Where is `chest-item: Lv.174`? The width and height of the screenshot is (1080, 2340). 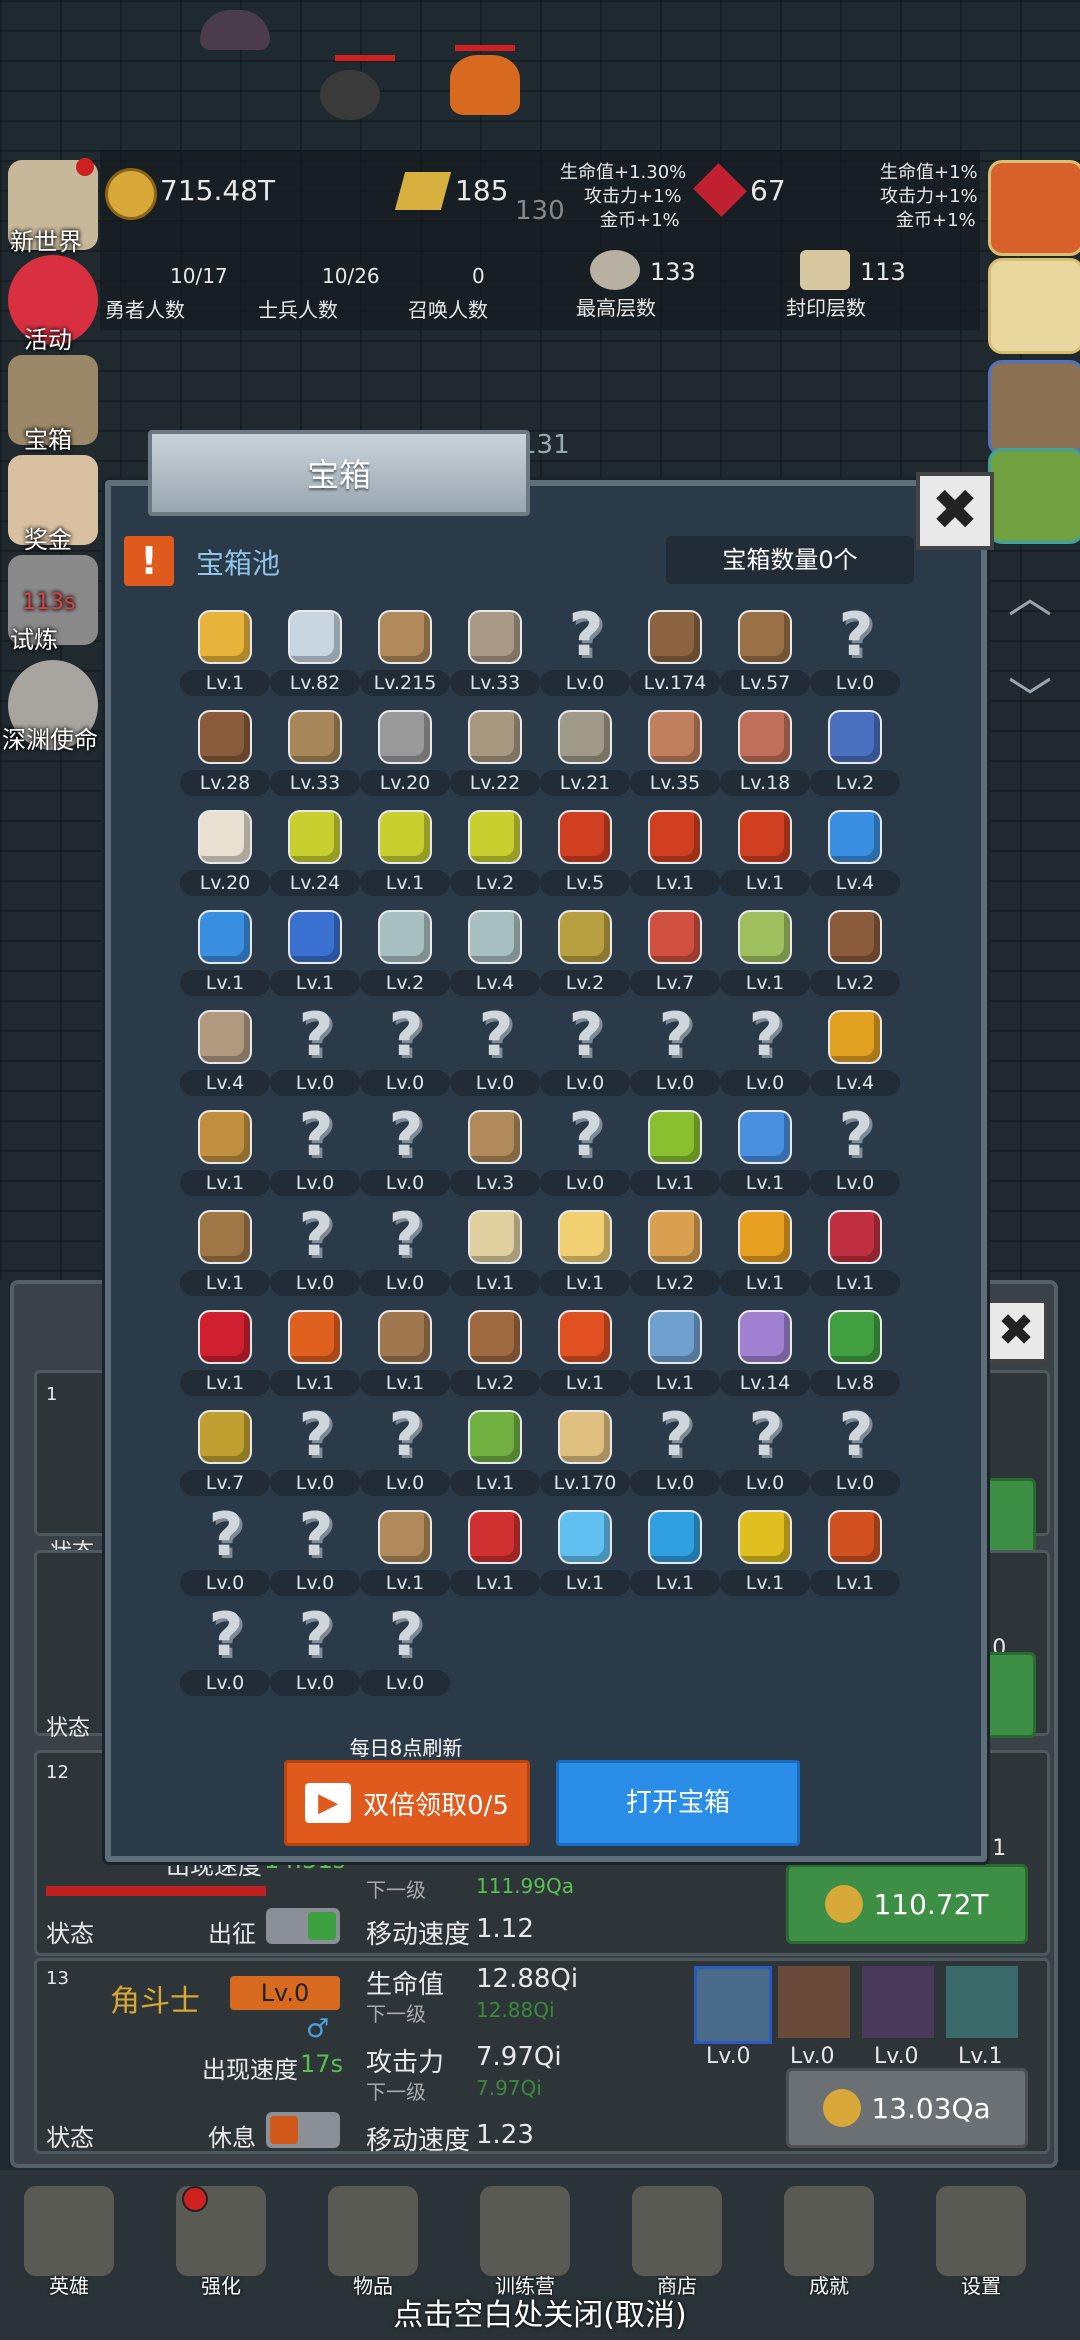
chest-item: Lv.174 is located at coordinates (675, 654).